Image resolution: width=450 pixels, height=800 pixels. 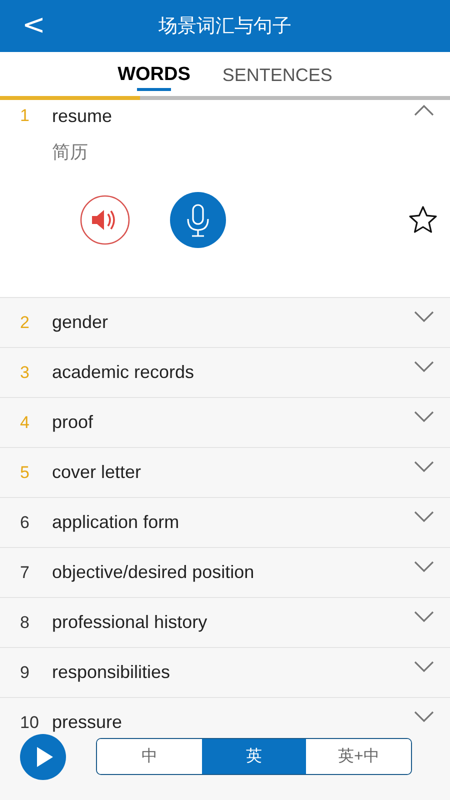 I want to click on translation-text: 简历, so click(x=70, y=152).